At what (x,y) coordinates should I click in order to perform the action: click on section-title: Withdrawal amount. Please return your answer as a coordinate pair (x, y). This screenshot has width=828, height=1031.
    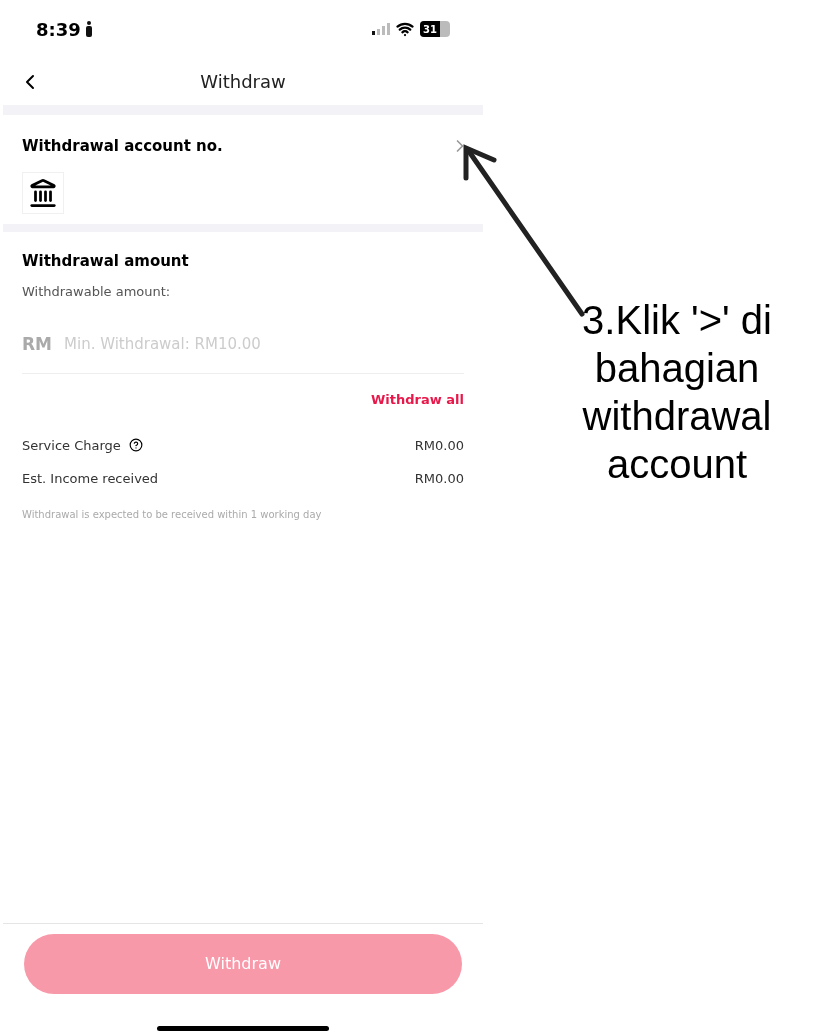
    Looking at the image, I should click on (106, 261).